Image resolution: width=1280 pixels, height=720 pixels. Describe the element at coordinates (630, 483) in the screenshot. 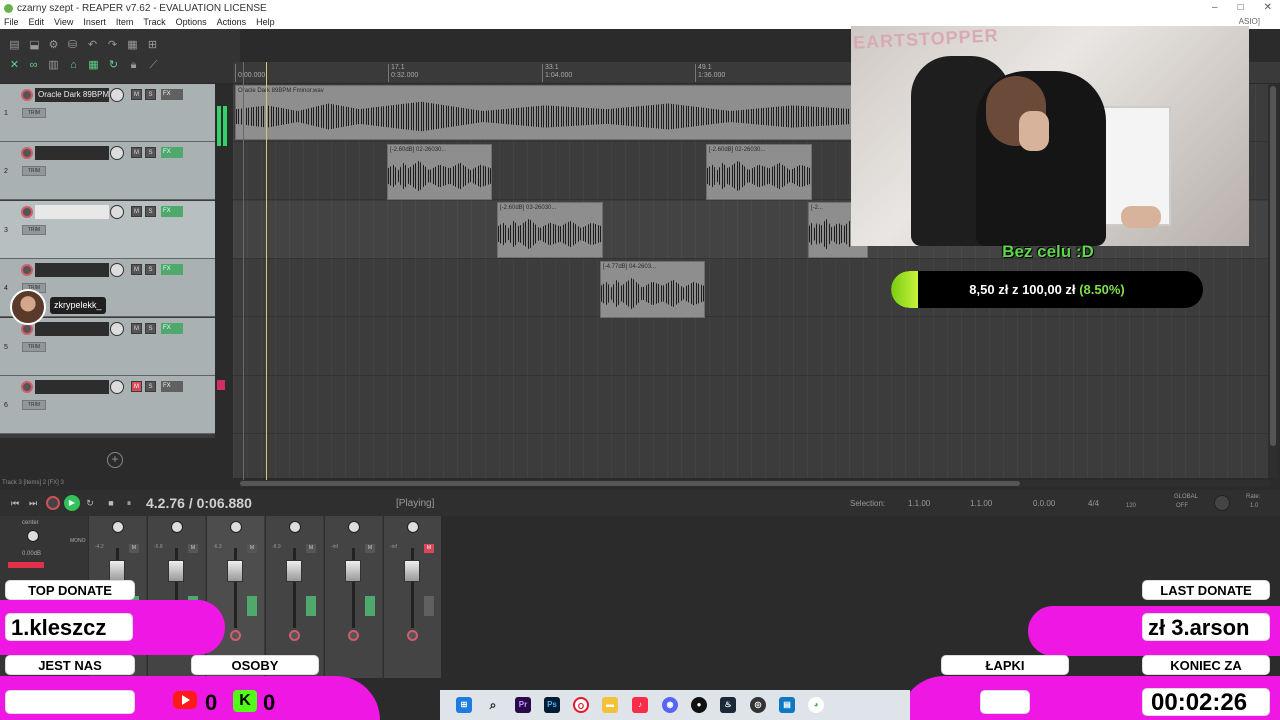

I see `scroll-thumb` at that location.